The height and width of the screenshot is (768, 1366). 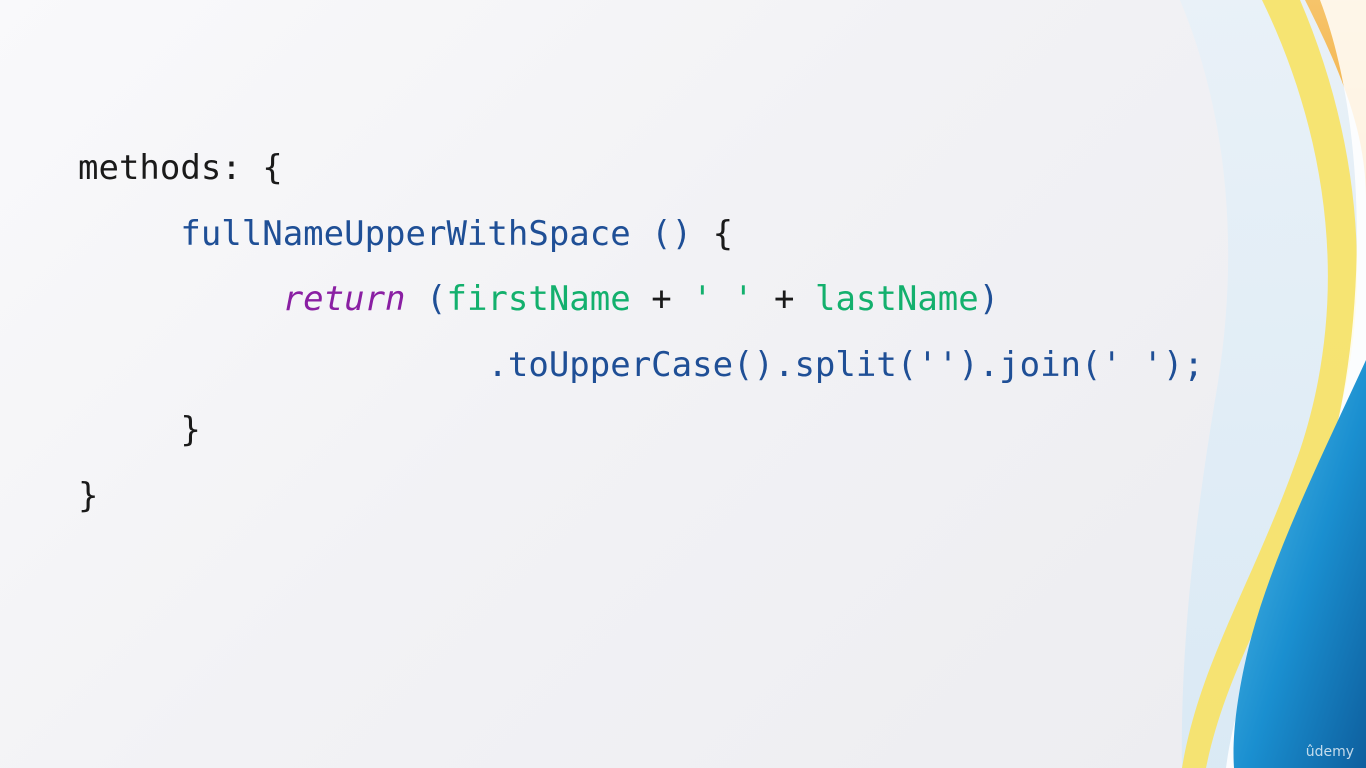 What do you see at coordinates (641, 169) in the screenshot?
I see `code-line-1: methods: {` at bounding box center [641, 169].